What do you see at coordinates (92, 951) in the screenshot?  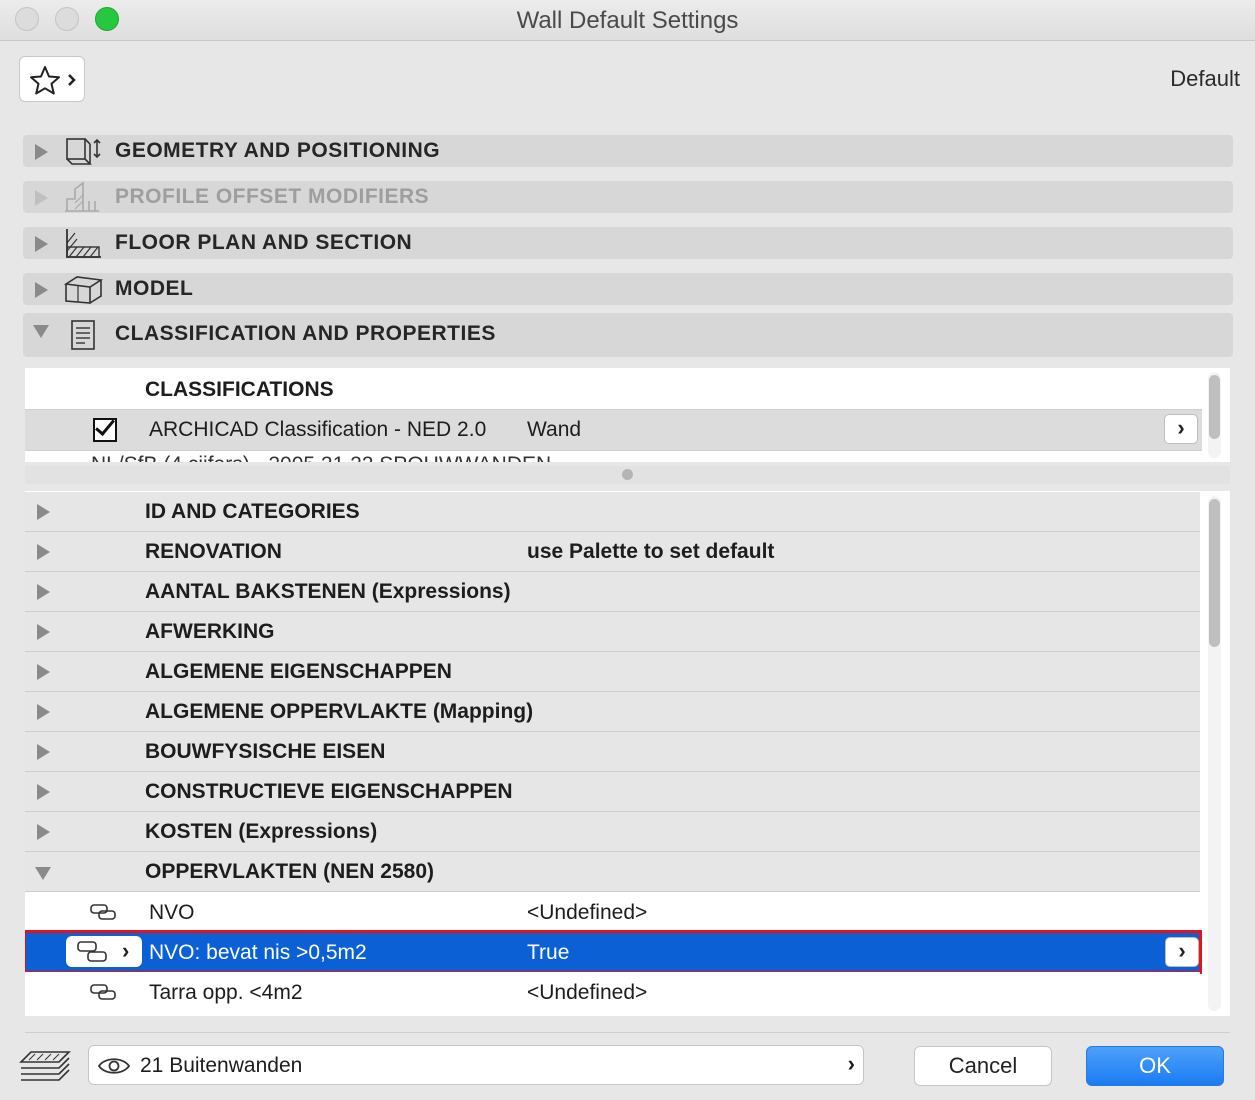 I see `expression-link-icon` at bounding box center [92, 951].